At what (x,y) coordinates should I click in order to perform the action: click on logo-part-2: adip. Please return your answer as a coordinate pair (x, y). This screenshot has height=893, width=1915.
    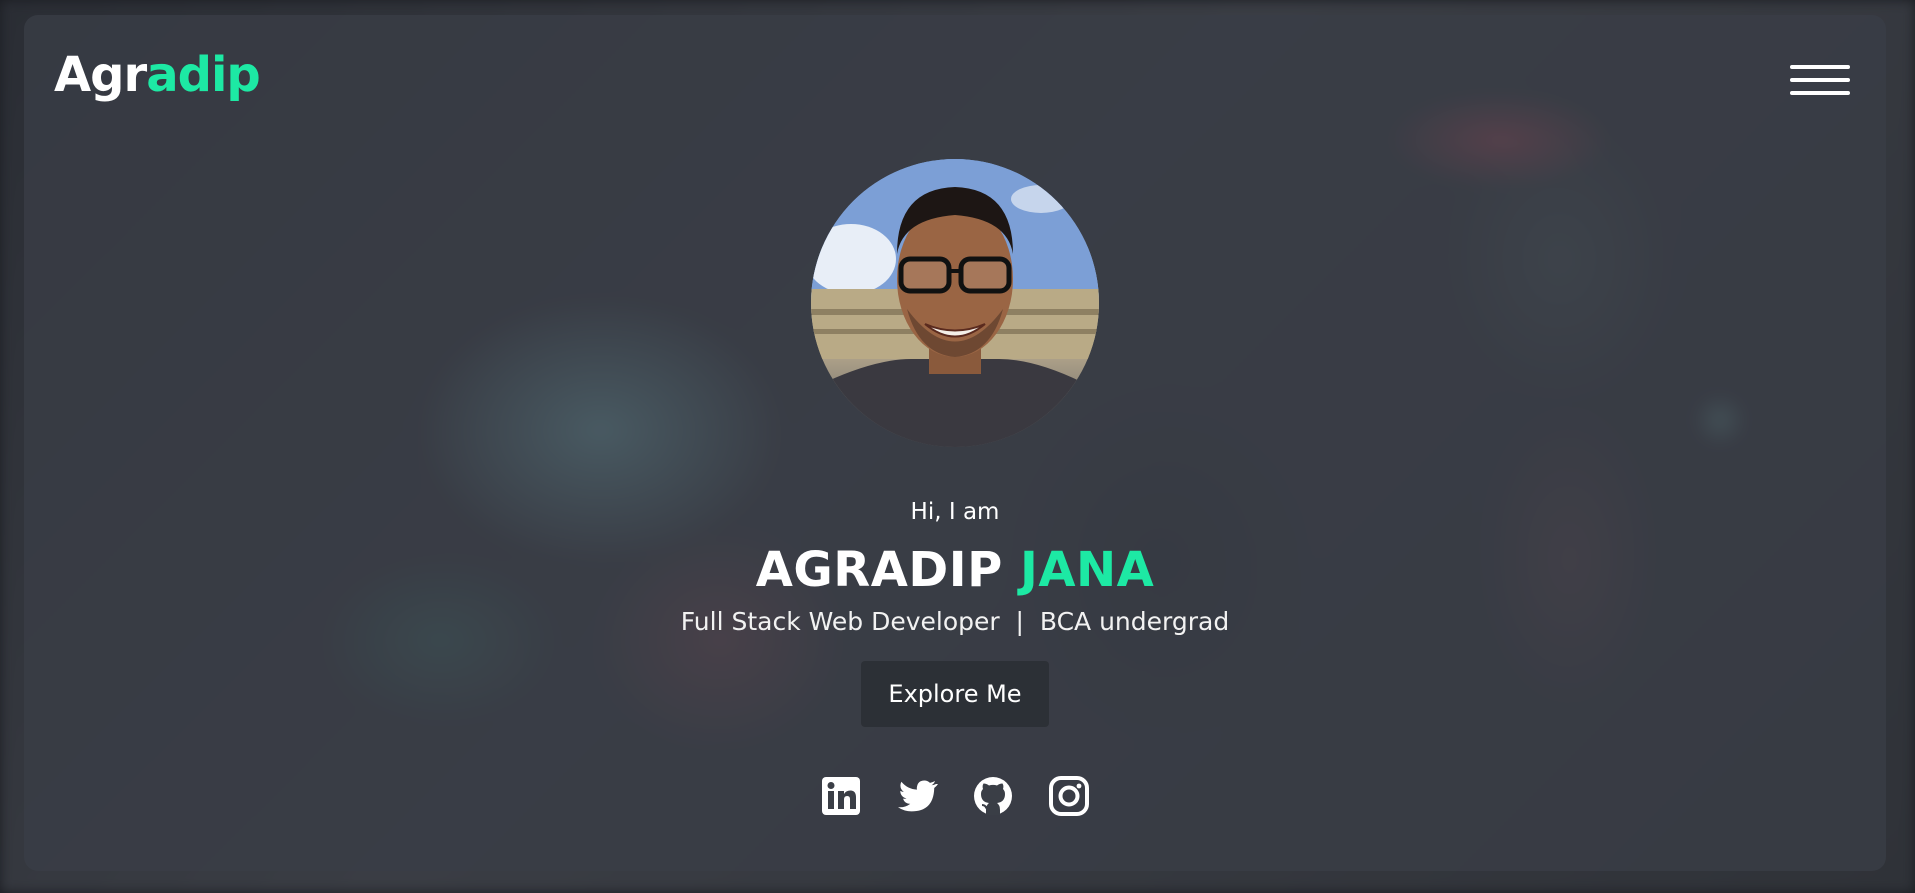
    Looking at the image, I should click on (203, 75).